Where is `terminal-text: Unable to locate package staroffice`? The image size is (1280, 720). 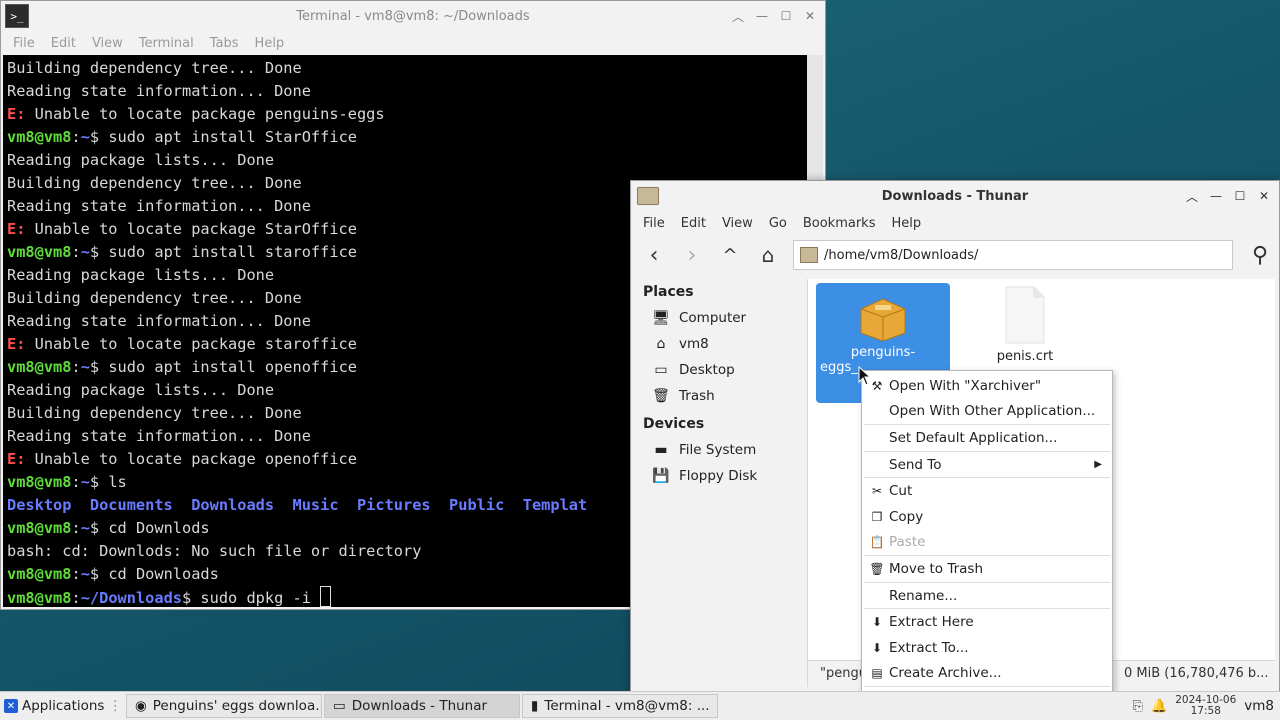 terminal-text: Unable to locate package staroffice is located at coordinates (191, 344).